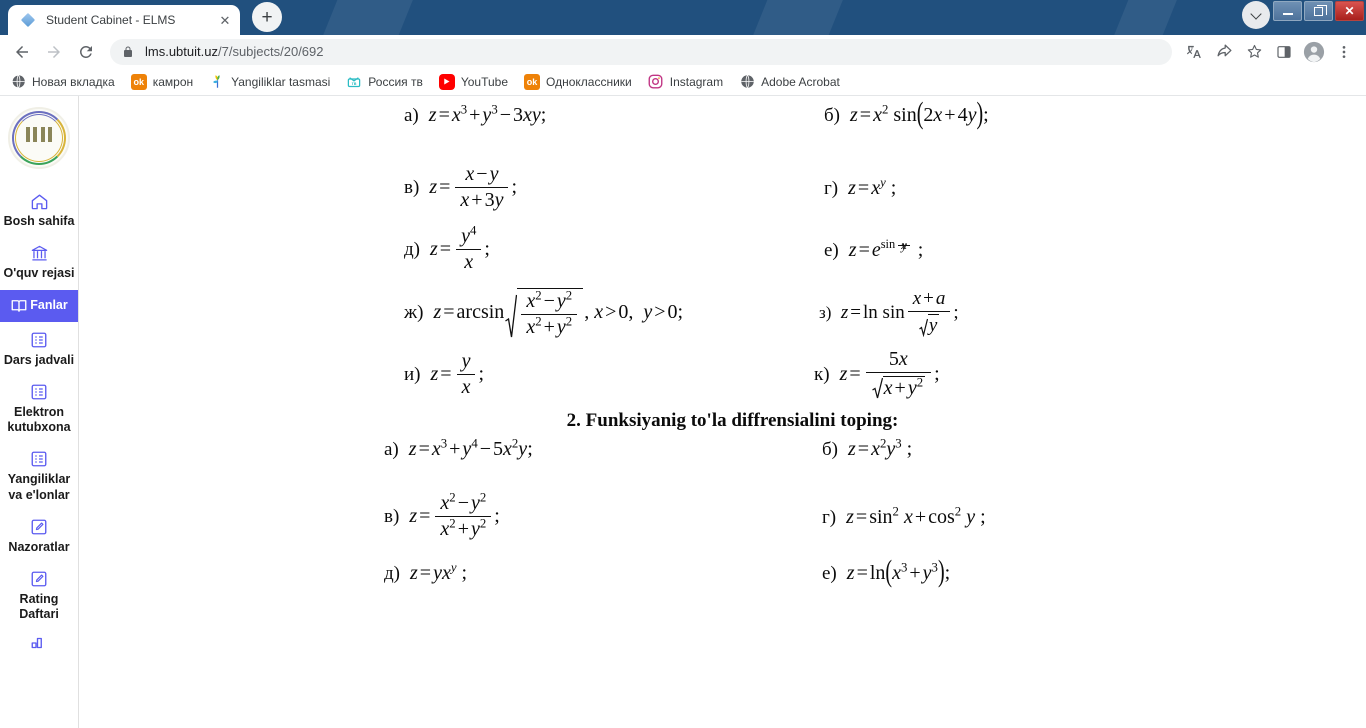 Image resolution: width=1366 pixels, height=728 pixels. Describe the element at coordinates (446, 81) in the screenshot. I see `youtube-icon` at that location.